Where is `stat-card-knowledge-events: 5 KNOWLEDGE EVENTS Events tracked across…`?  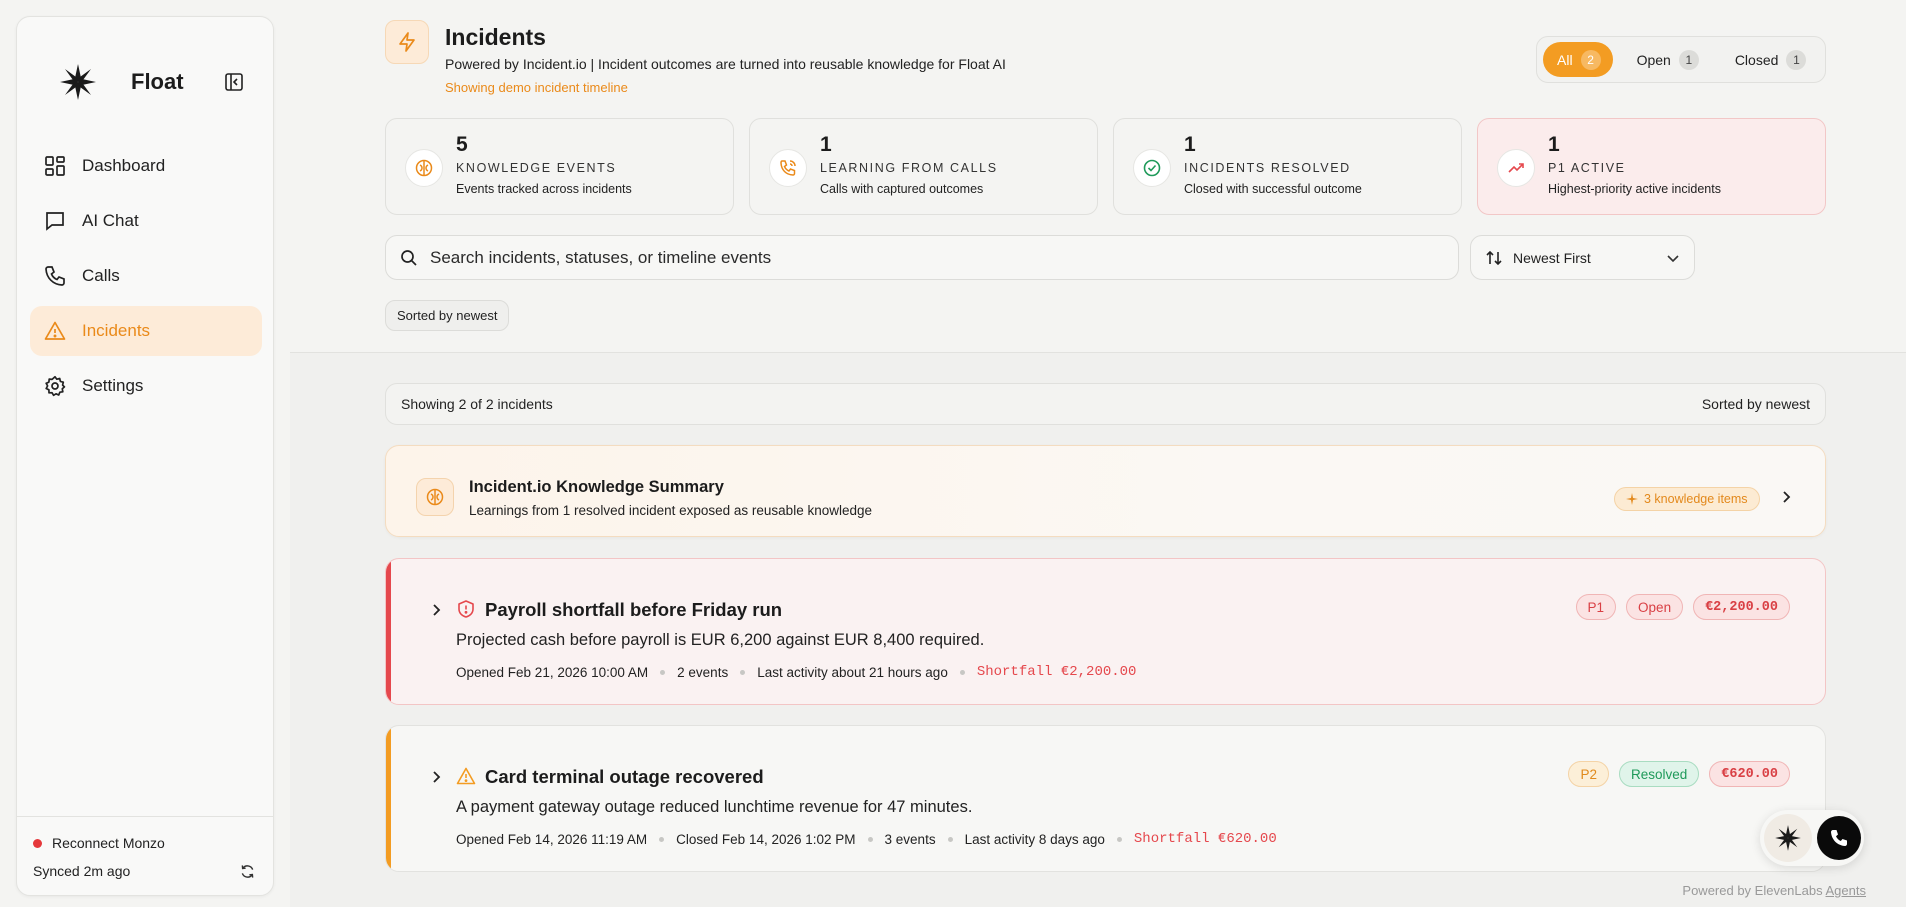 stat-card-knowledge-events: 5 KNOWLEDGE EVENTS Events tracked across… is located at coordinates (559, 166).